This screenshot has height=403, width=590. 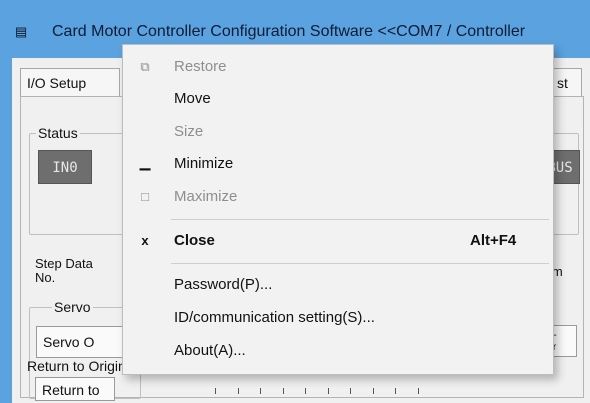 I want to click on servo-group-label: Servo, so click(x=72, y=307).